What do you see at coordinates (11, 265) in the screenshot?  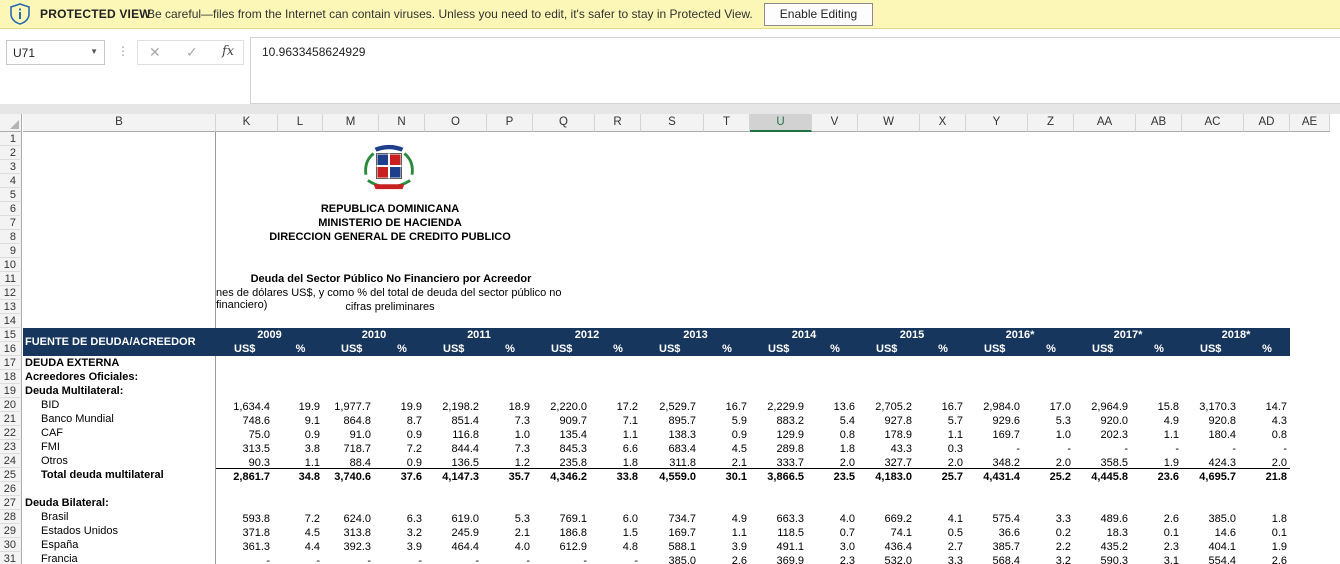 I see `row-header-10: 10` at bounding box center [11, 265].